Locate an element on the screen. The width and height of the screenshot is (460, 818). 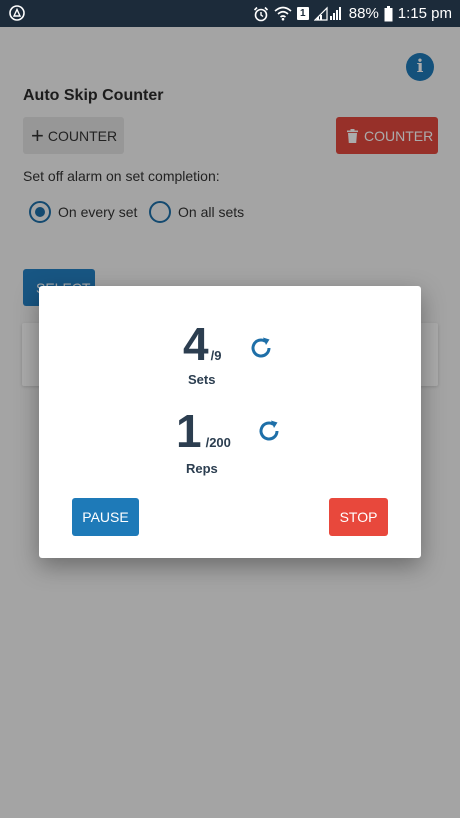
sets-total: /9 is located at coordinates (216, 355).